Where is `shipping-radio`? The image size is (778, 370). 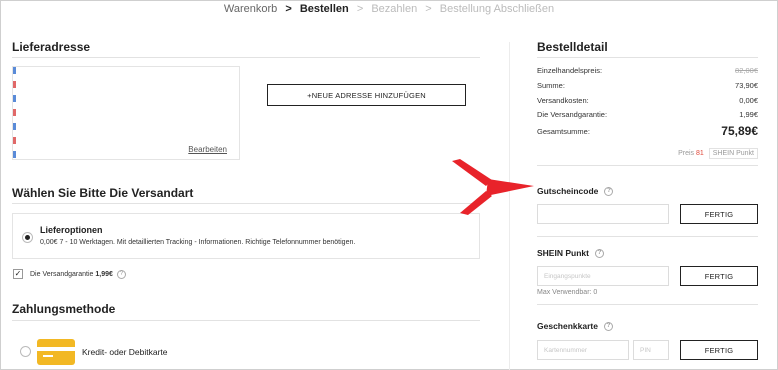
shipping-radio is located at coordinates (27, 237).